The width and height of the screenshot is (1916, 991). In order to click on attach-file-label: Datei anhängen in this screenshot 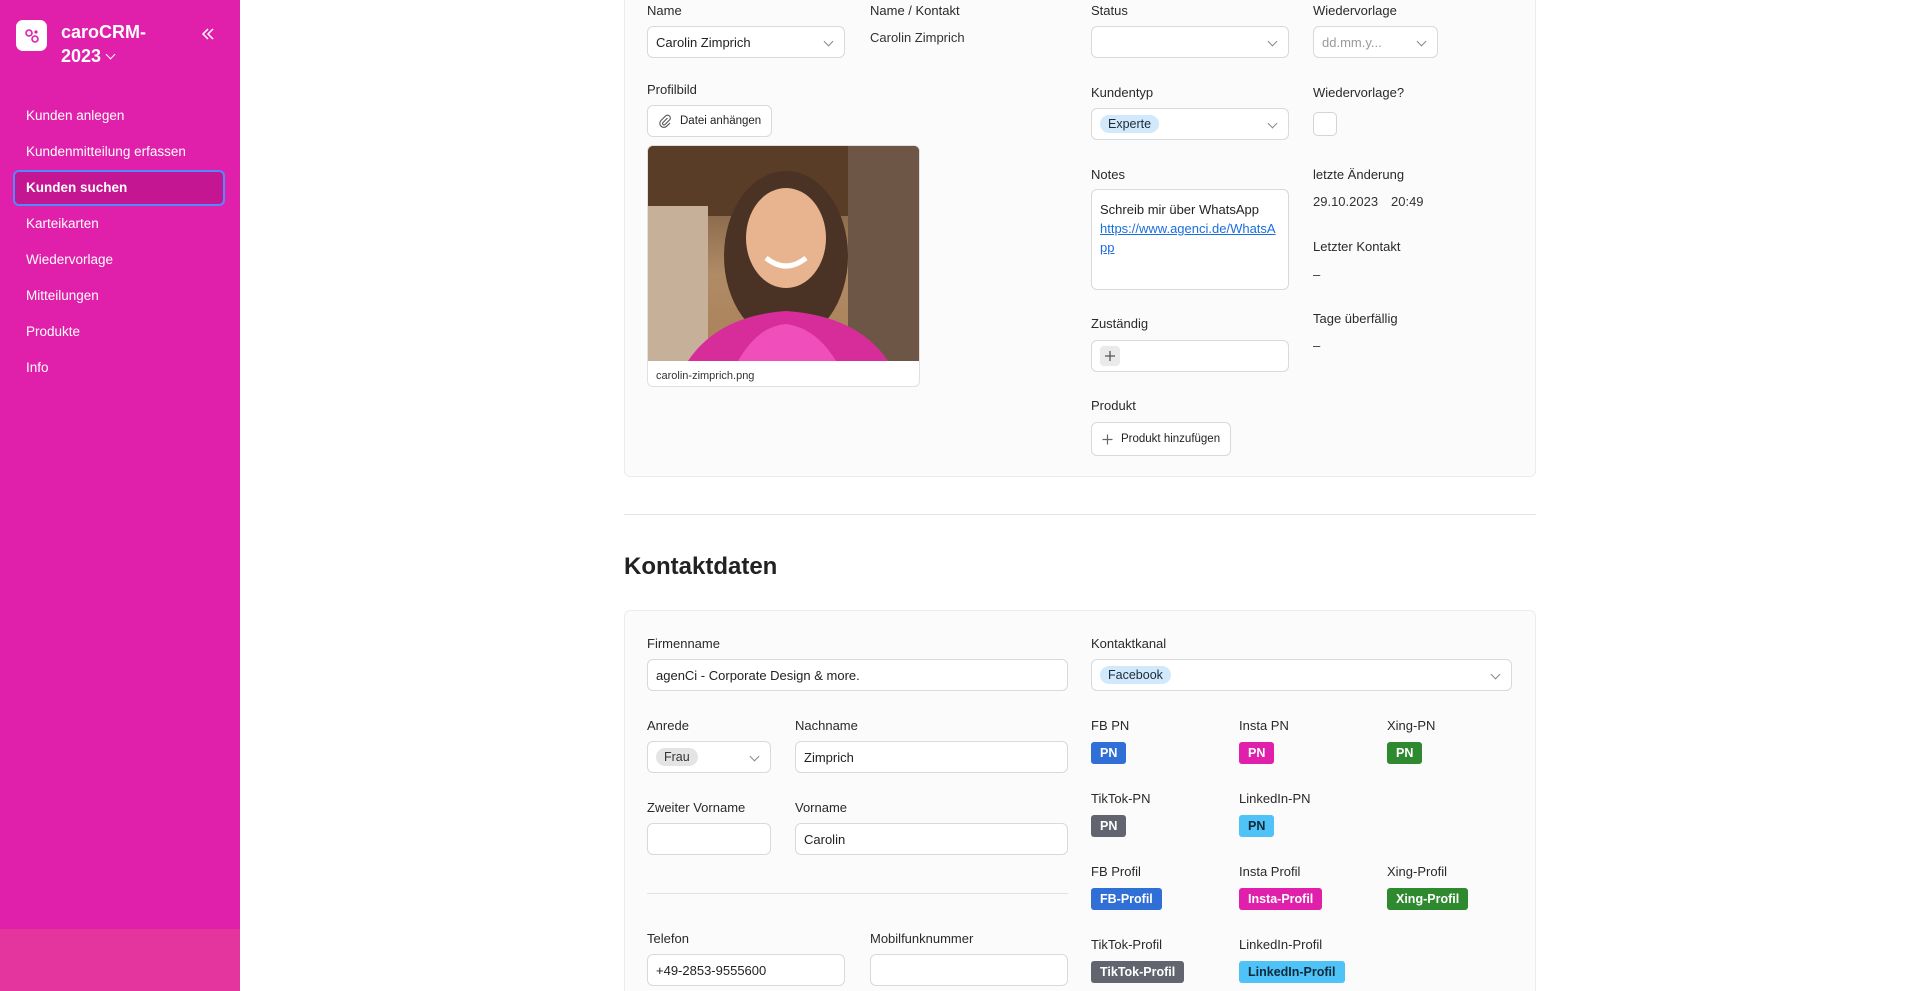, I will do `click(721, 121)`.